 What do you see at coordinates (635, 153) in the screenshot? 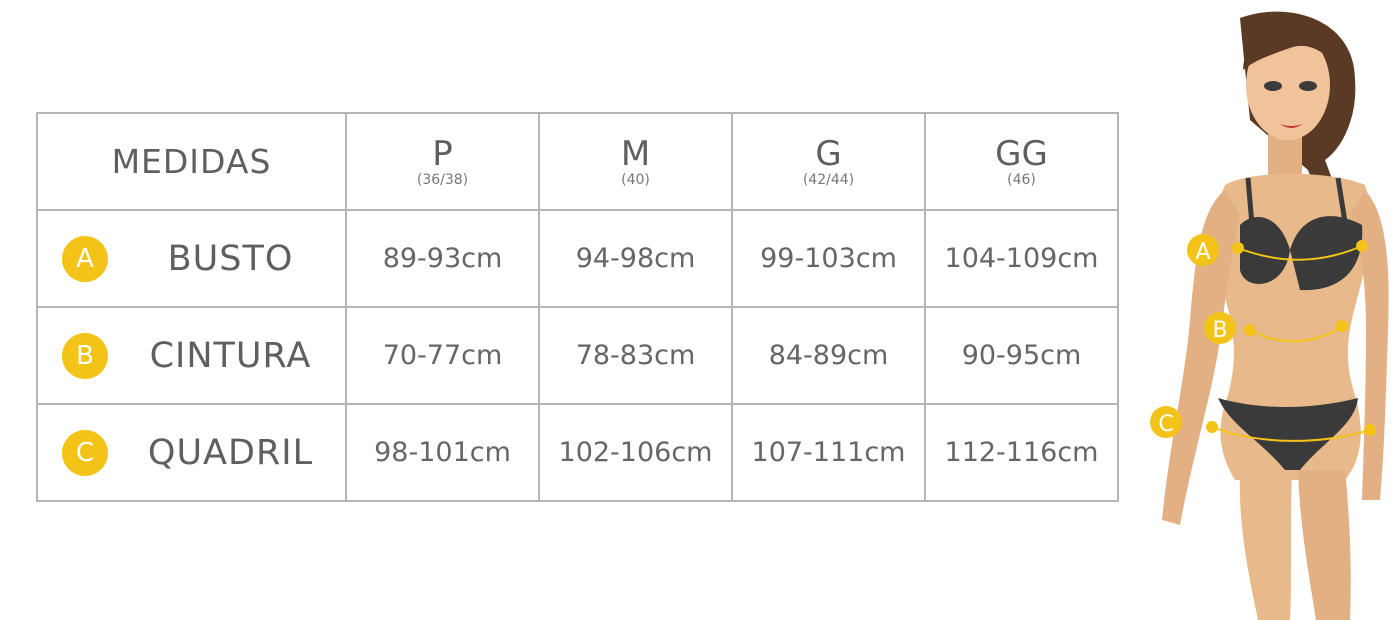
I see `size-letter: M` at bounding box center [635, 153].